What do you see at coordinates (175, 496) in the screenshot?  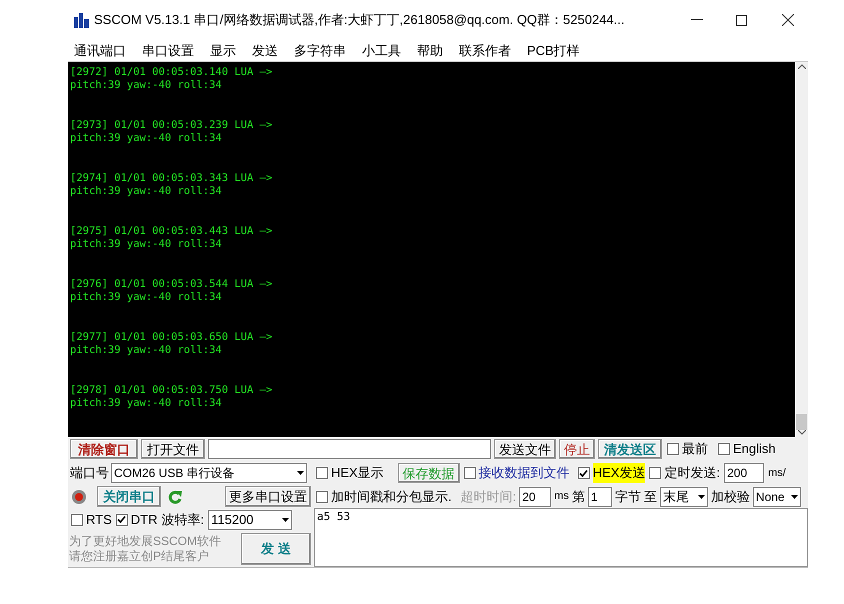 I see `refresh-icon` at bounding box center [175, 496].